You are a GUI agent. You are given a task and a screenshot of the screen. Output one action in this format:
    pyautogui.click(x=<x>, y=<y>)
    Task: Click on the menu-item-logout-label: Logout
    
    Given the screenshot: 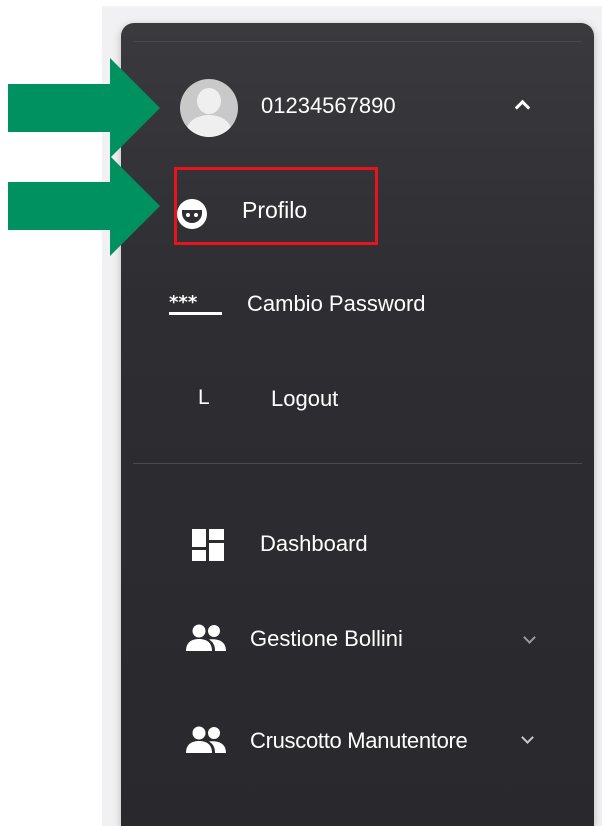 What is the action you would take?
    pyautogui.click(x=305, y=398)
    